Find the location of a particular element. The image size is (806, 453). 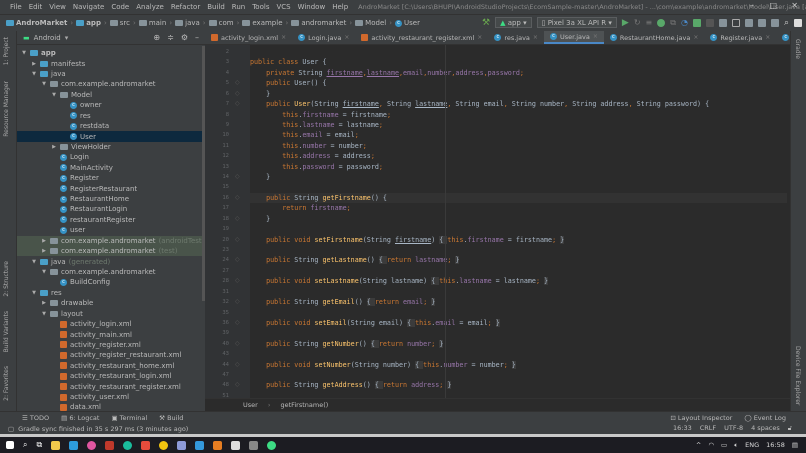

tree-item: activity_restaurant_home.xml is located at coordinates (111, 366).